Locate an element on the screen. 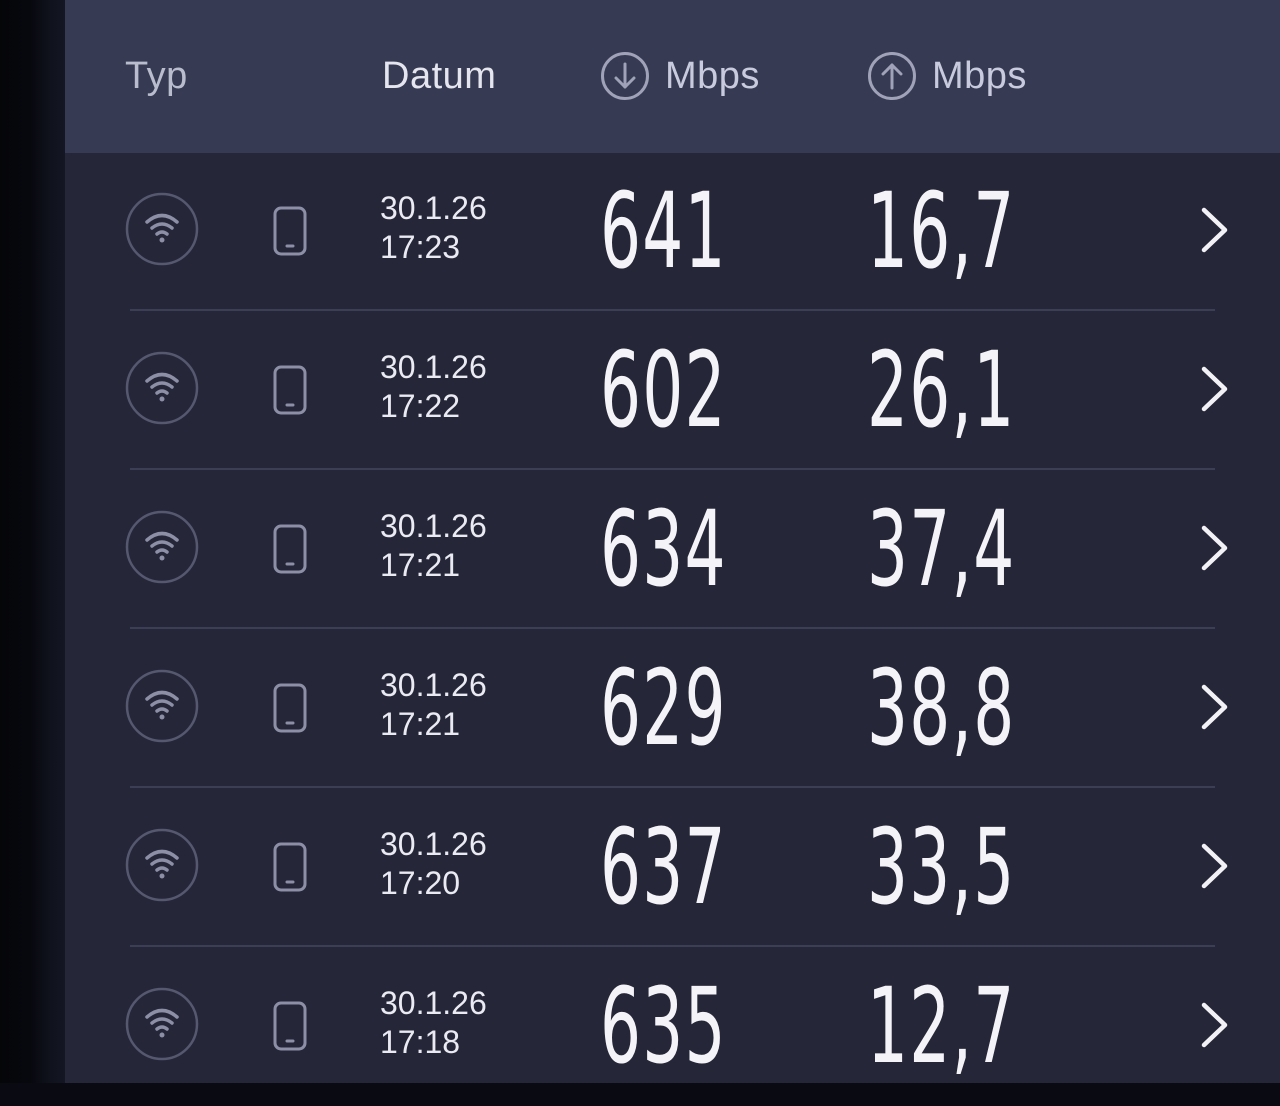  row-time: 17:23 is located at coordinates (420, 247).